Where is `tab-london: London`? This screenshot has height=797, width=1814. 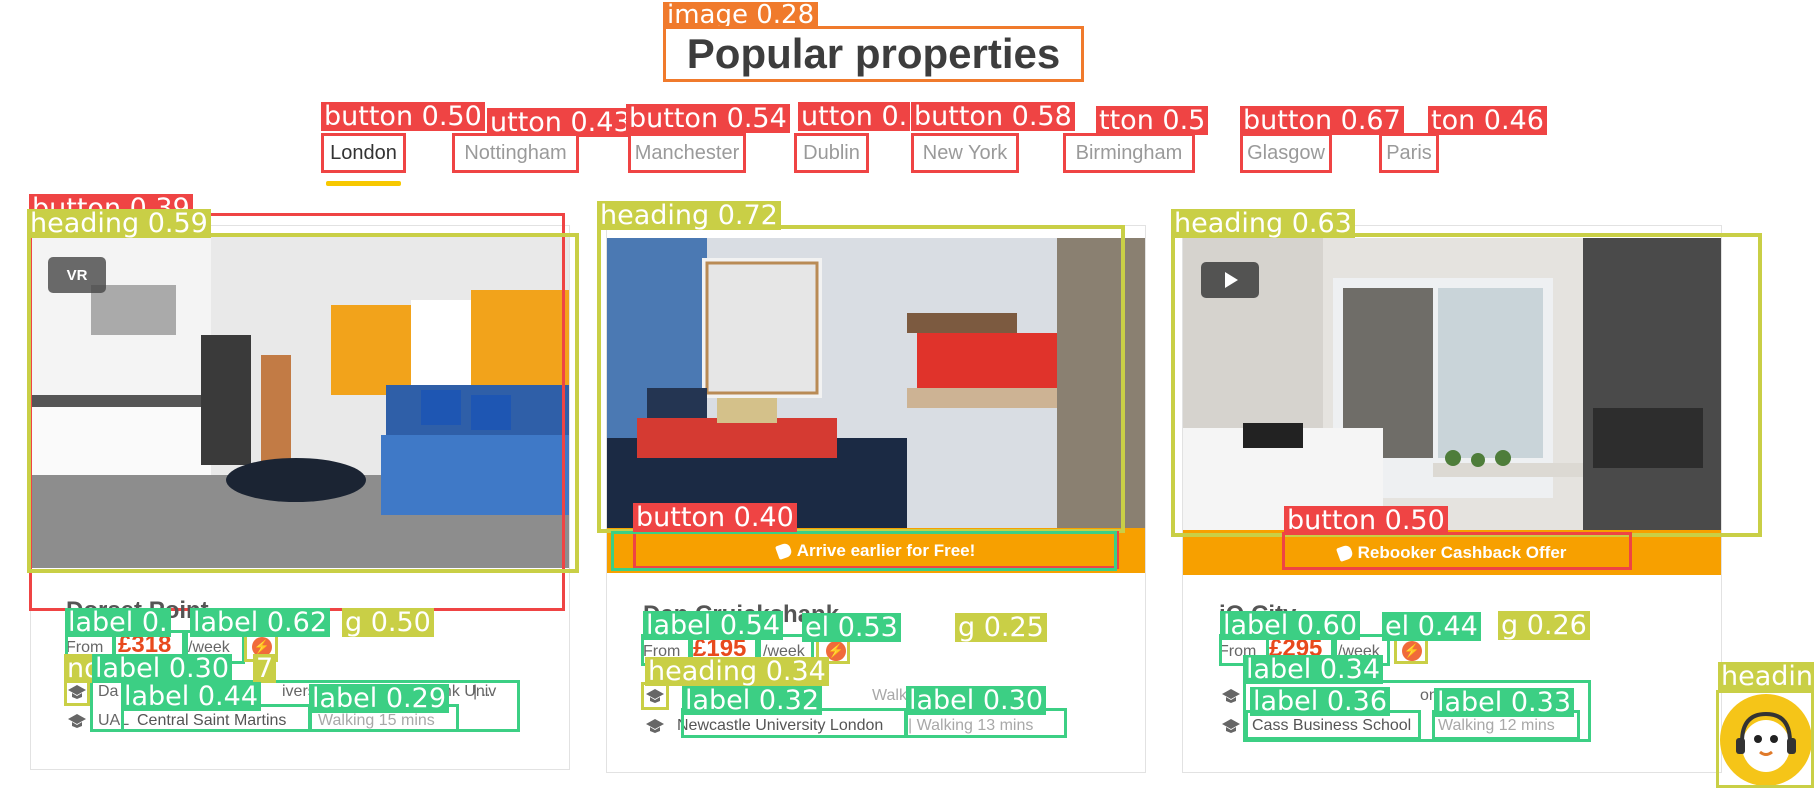 tab-london: London is located at coordinates (363, 153).